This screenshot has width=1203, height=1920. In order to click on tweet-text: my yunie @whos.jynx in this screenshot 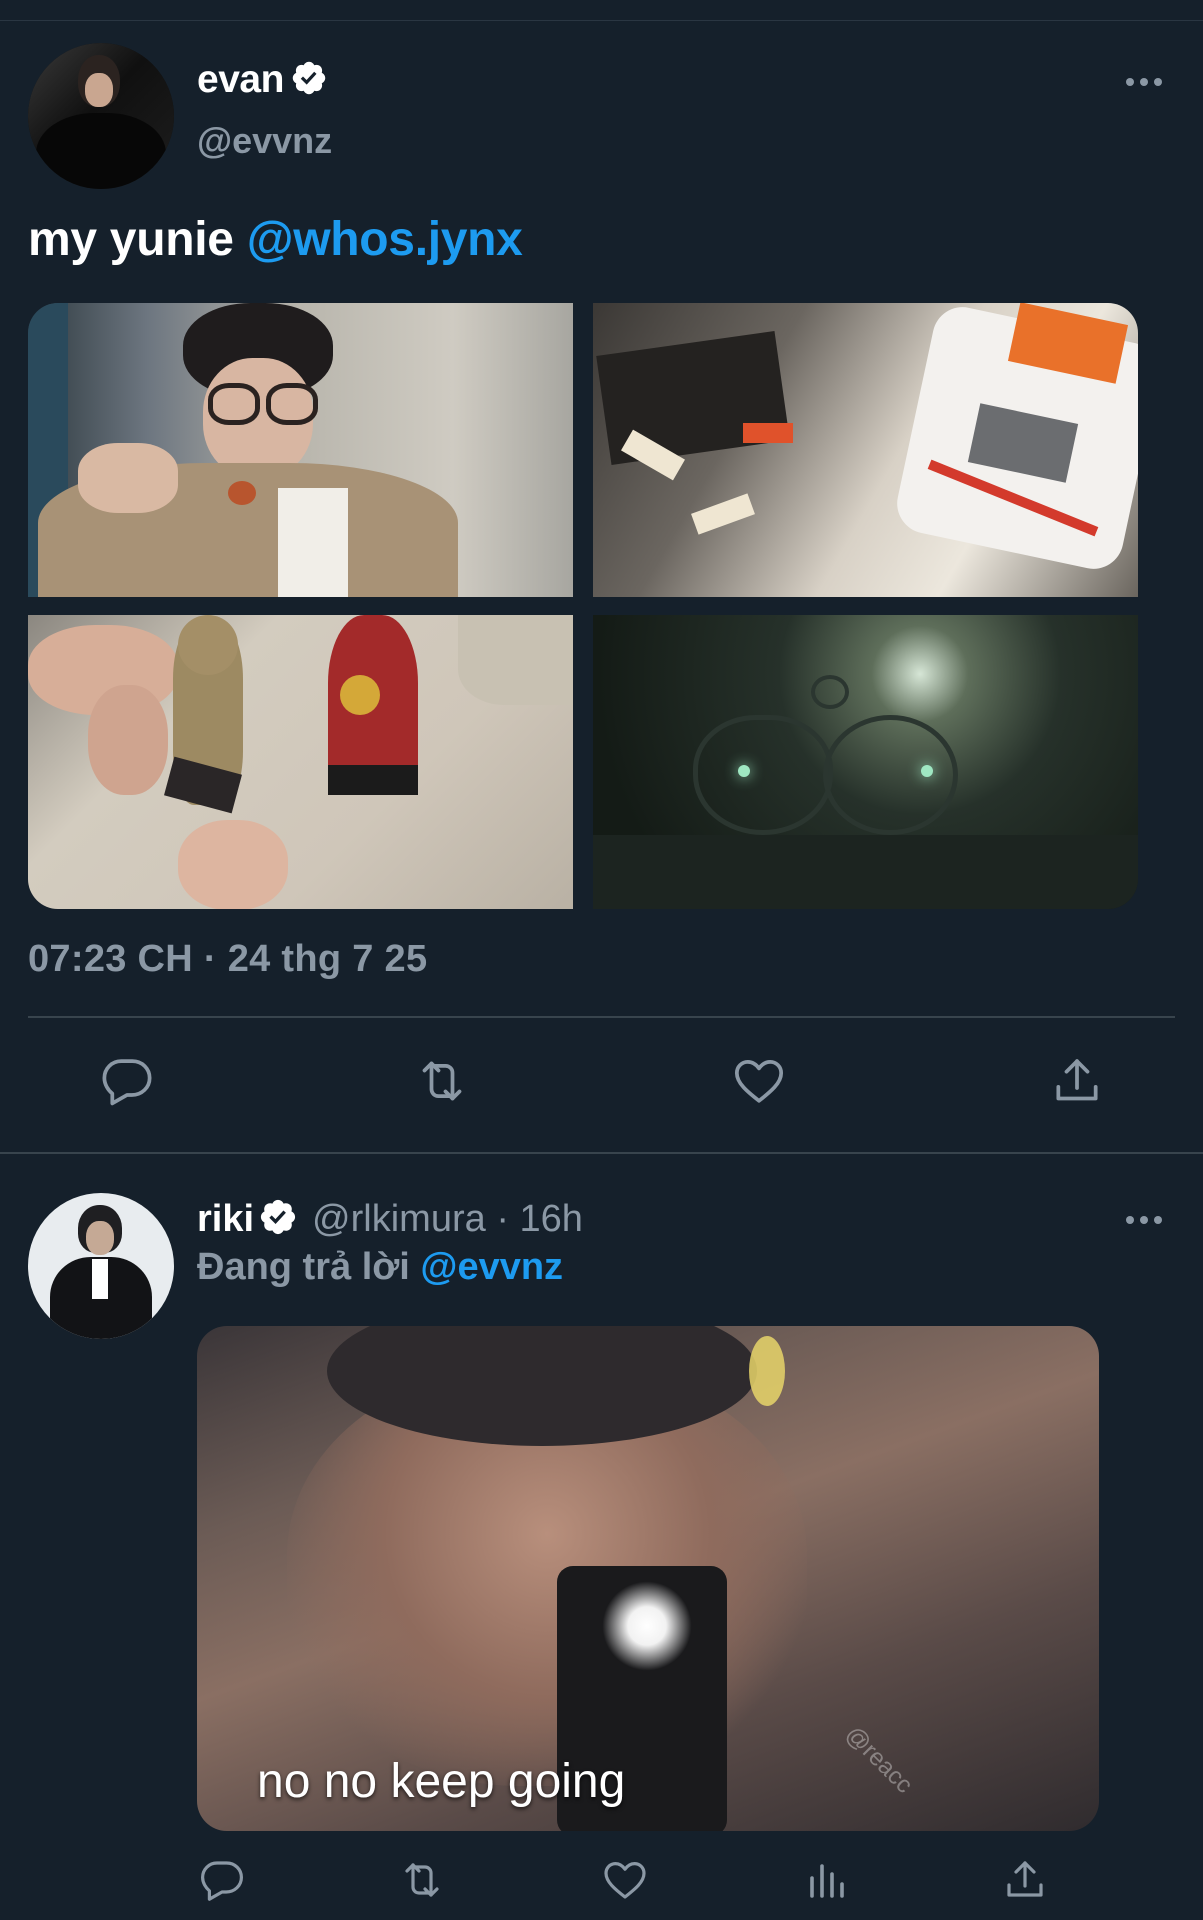, I will do `click(275, 239)`.